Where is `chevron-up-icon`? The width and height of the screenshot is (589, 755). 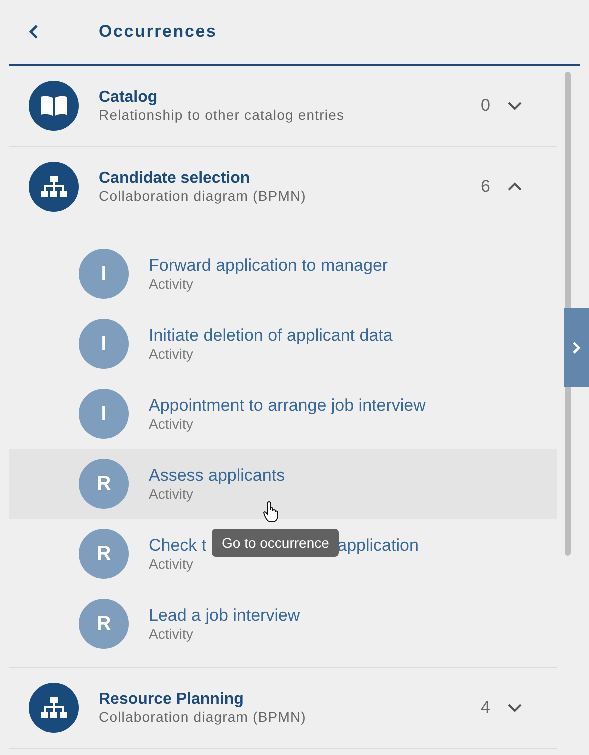
chevron-up-icon is located at coordinates (515, 187).